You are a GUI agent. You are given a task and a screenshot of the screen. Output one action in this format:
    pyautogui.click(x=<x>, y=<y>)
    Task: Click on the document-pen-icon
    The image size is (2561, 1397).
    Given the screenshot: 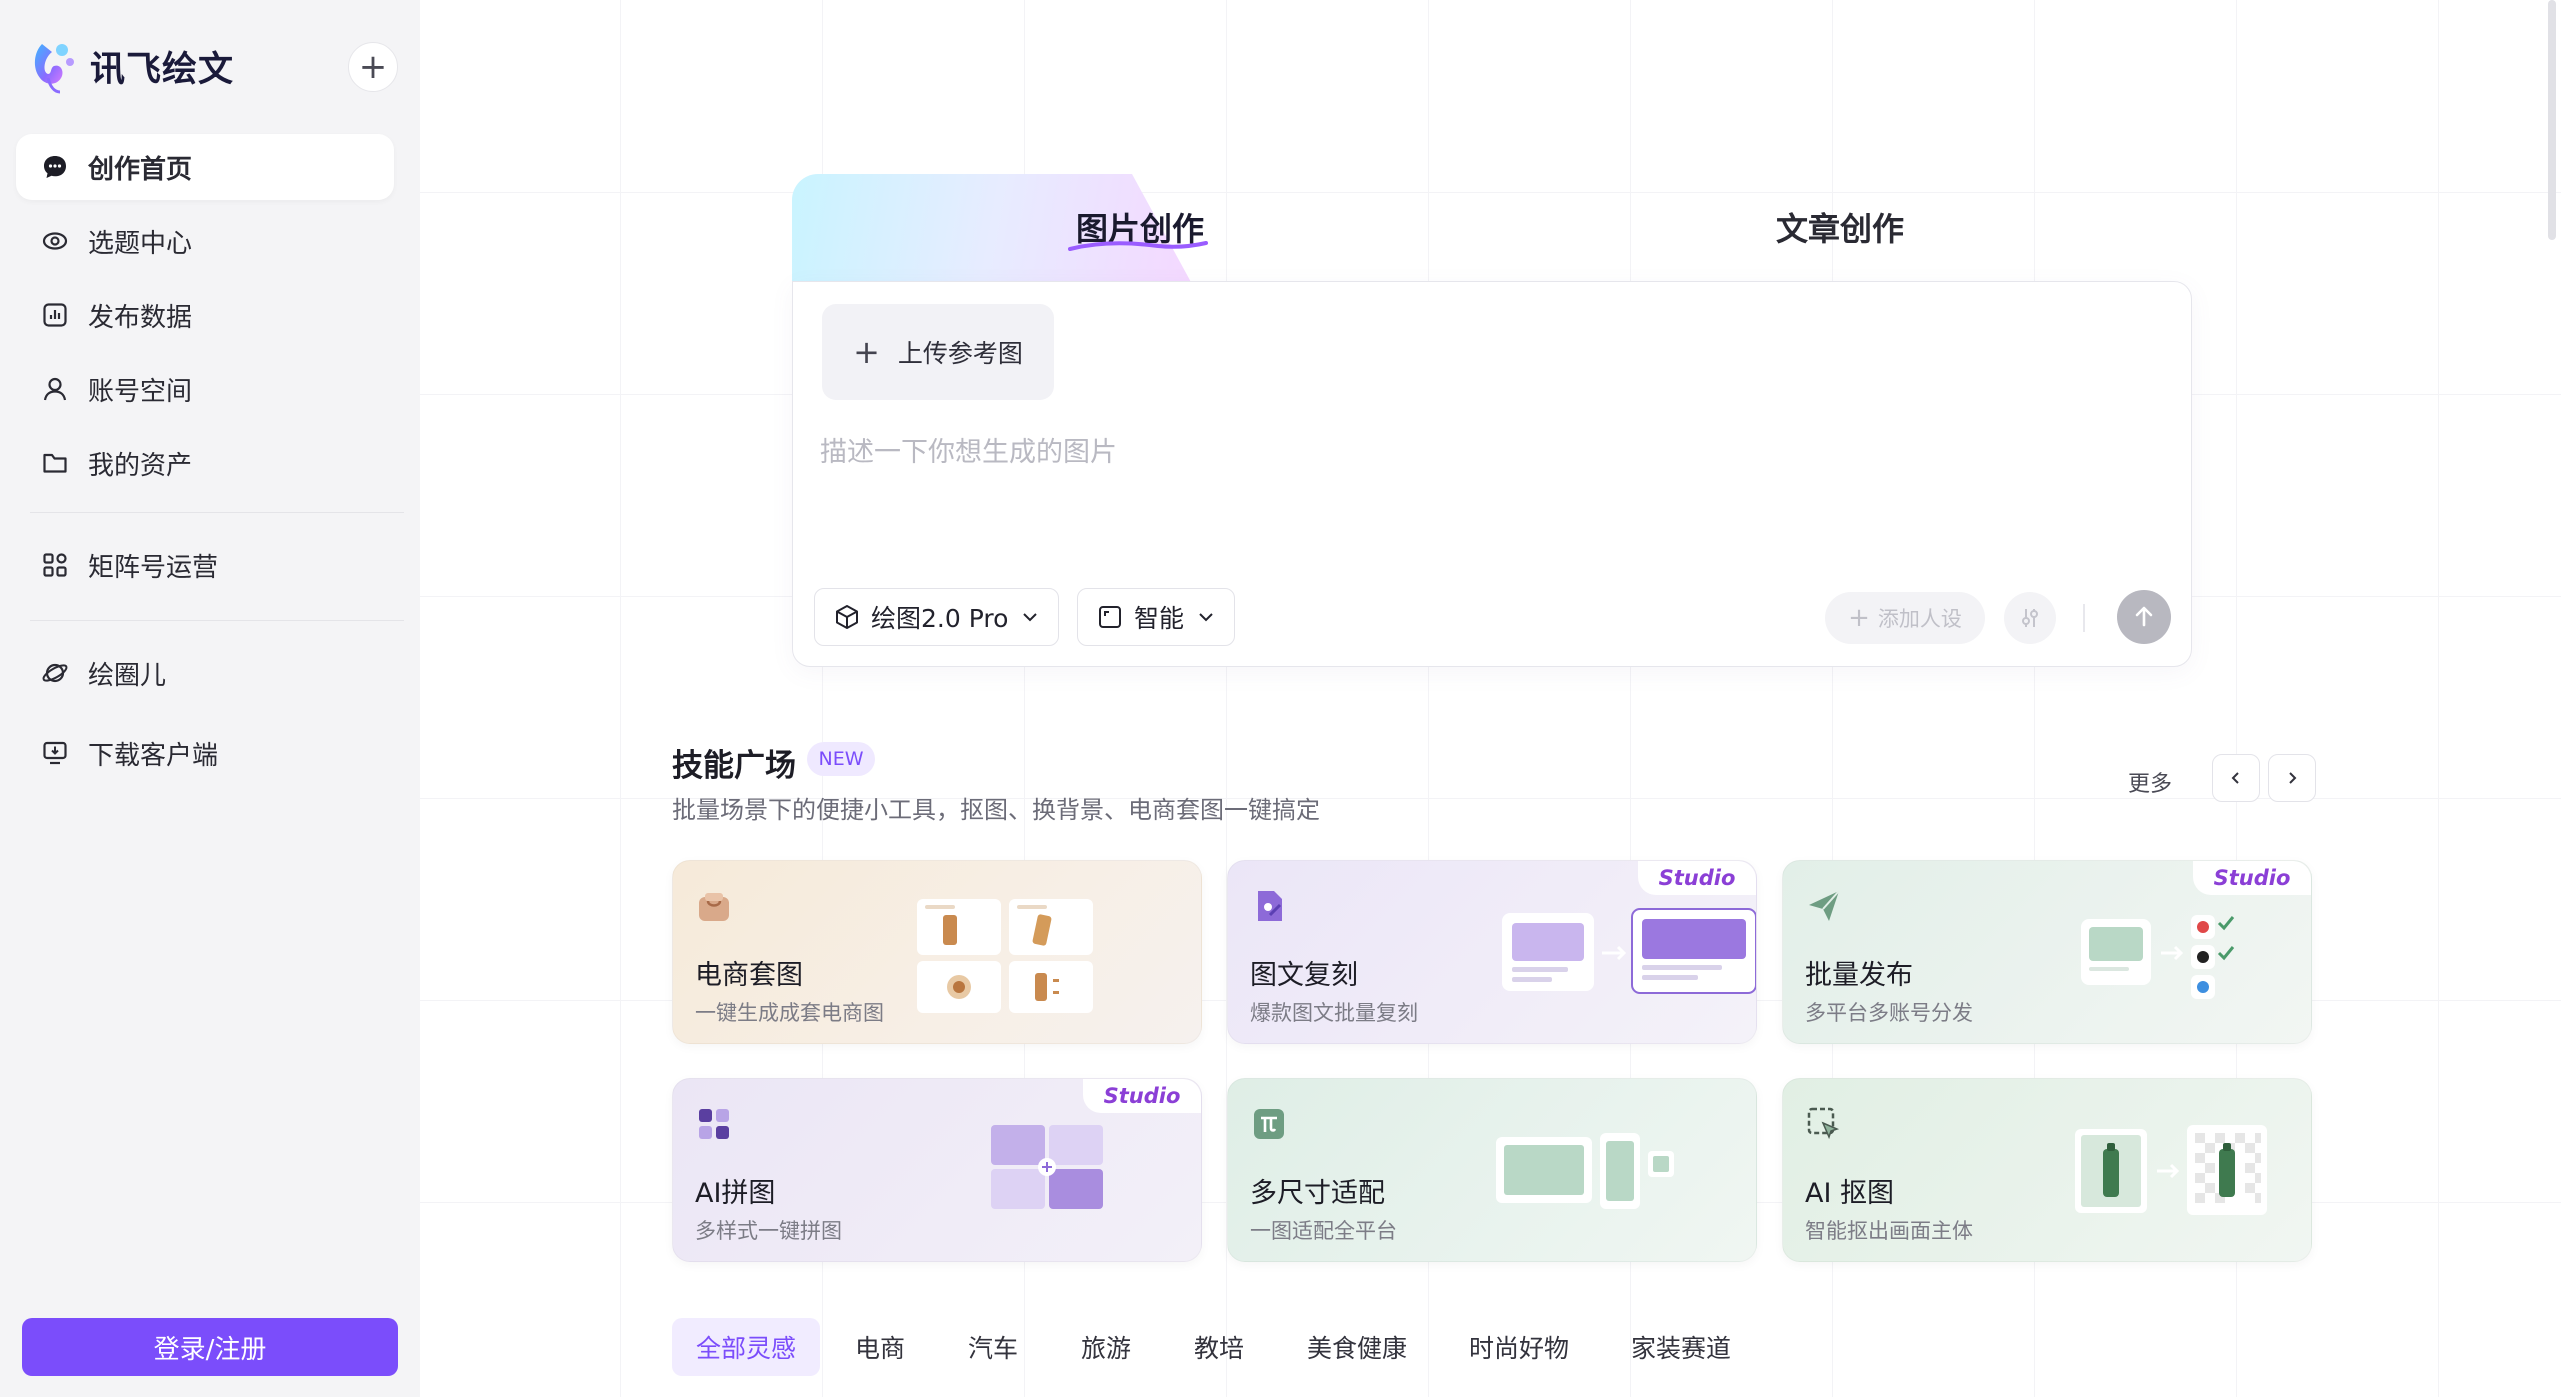 What is the action you would take?
    pyautogui.click(x=1270, y=906)
    